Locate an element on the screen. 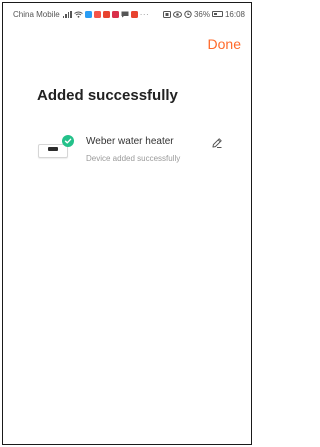 The width and height of the screenshot is (320, 447). more-notifications-icon: ··· is located at coordinates (144, 14).